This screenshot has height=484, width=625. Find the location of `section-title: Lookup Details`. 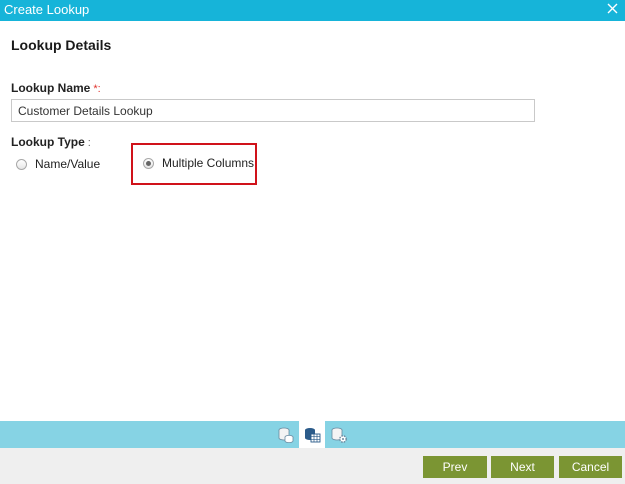

section-title: Lookup Details is located at coordinates (61, 45).